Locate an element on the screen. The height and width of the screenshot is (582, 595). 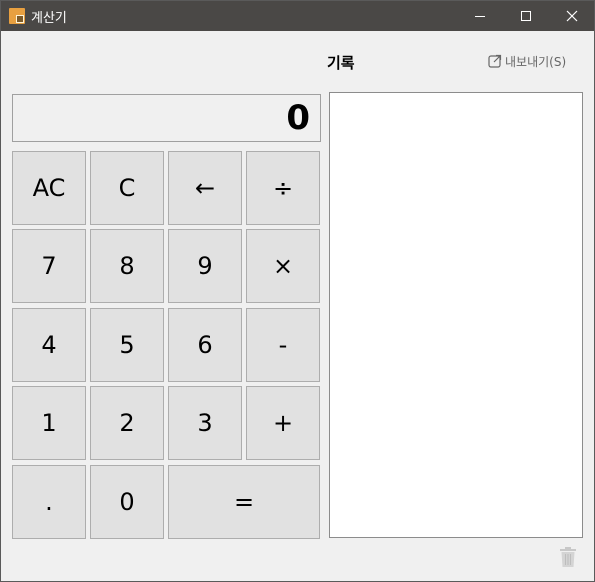
minimize-icon is located at coordinates (480, 16).